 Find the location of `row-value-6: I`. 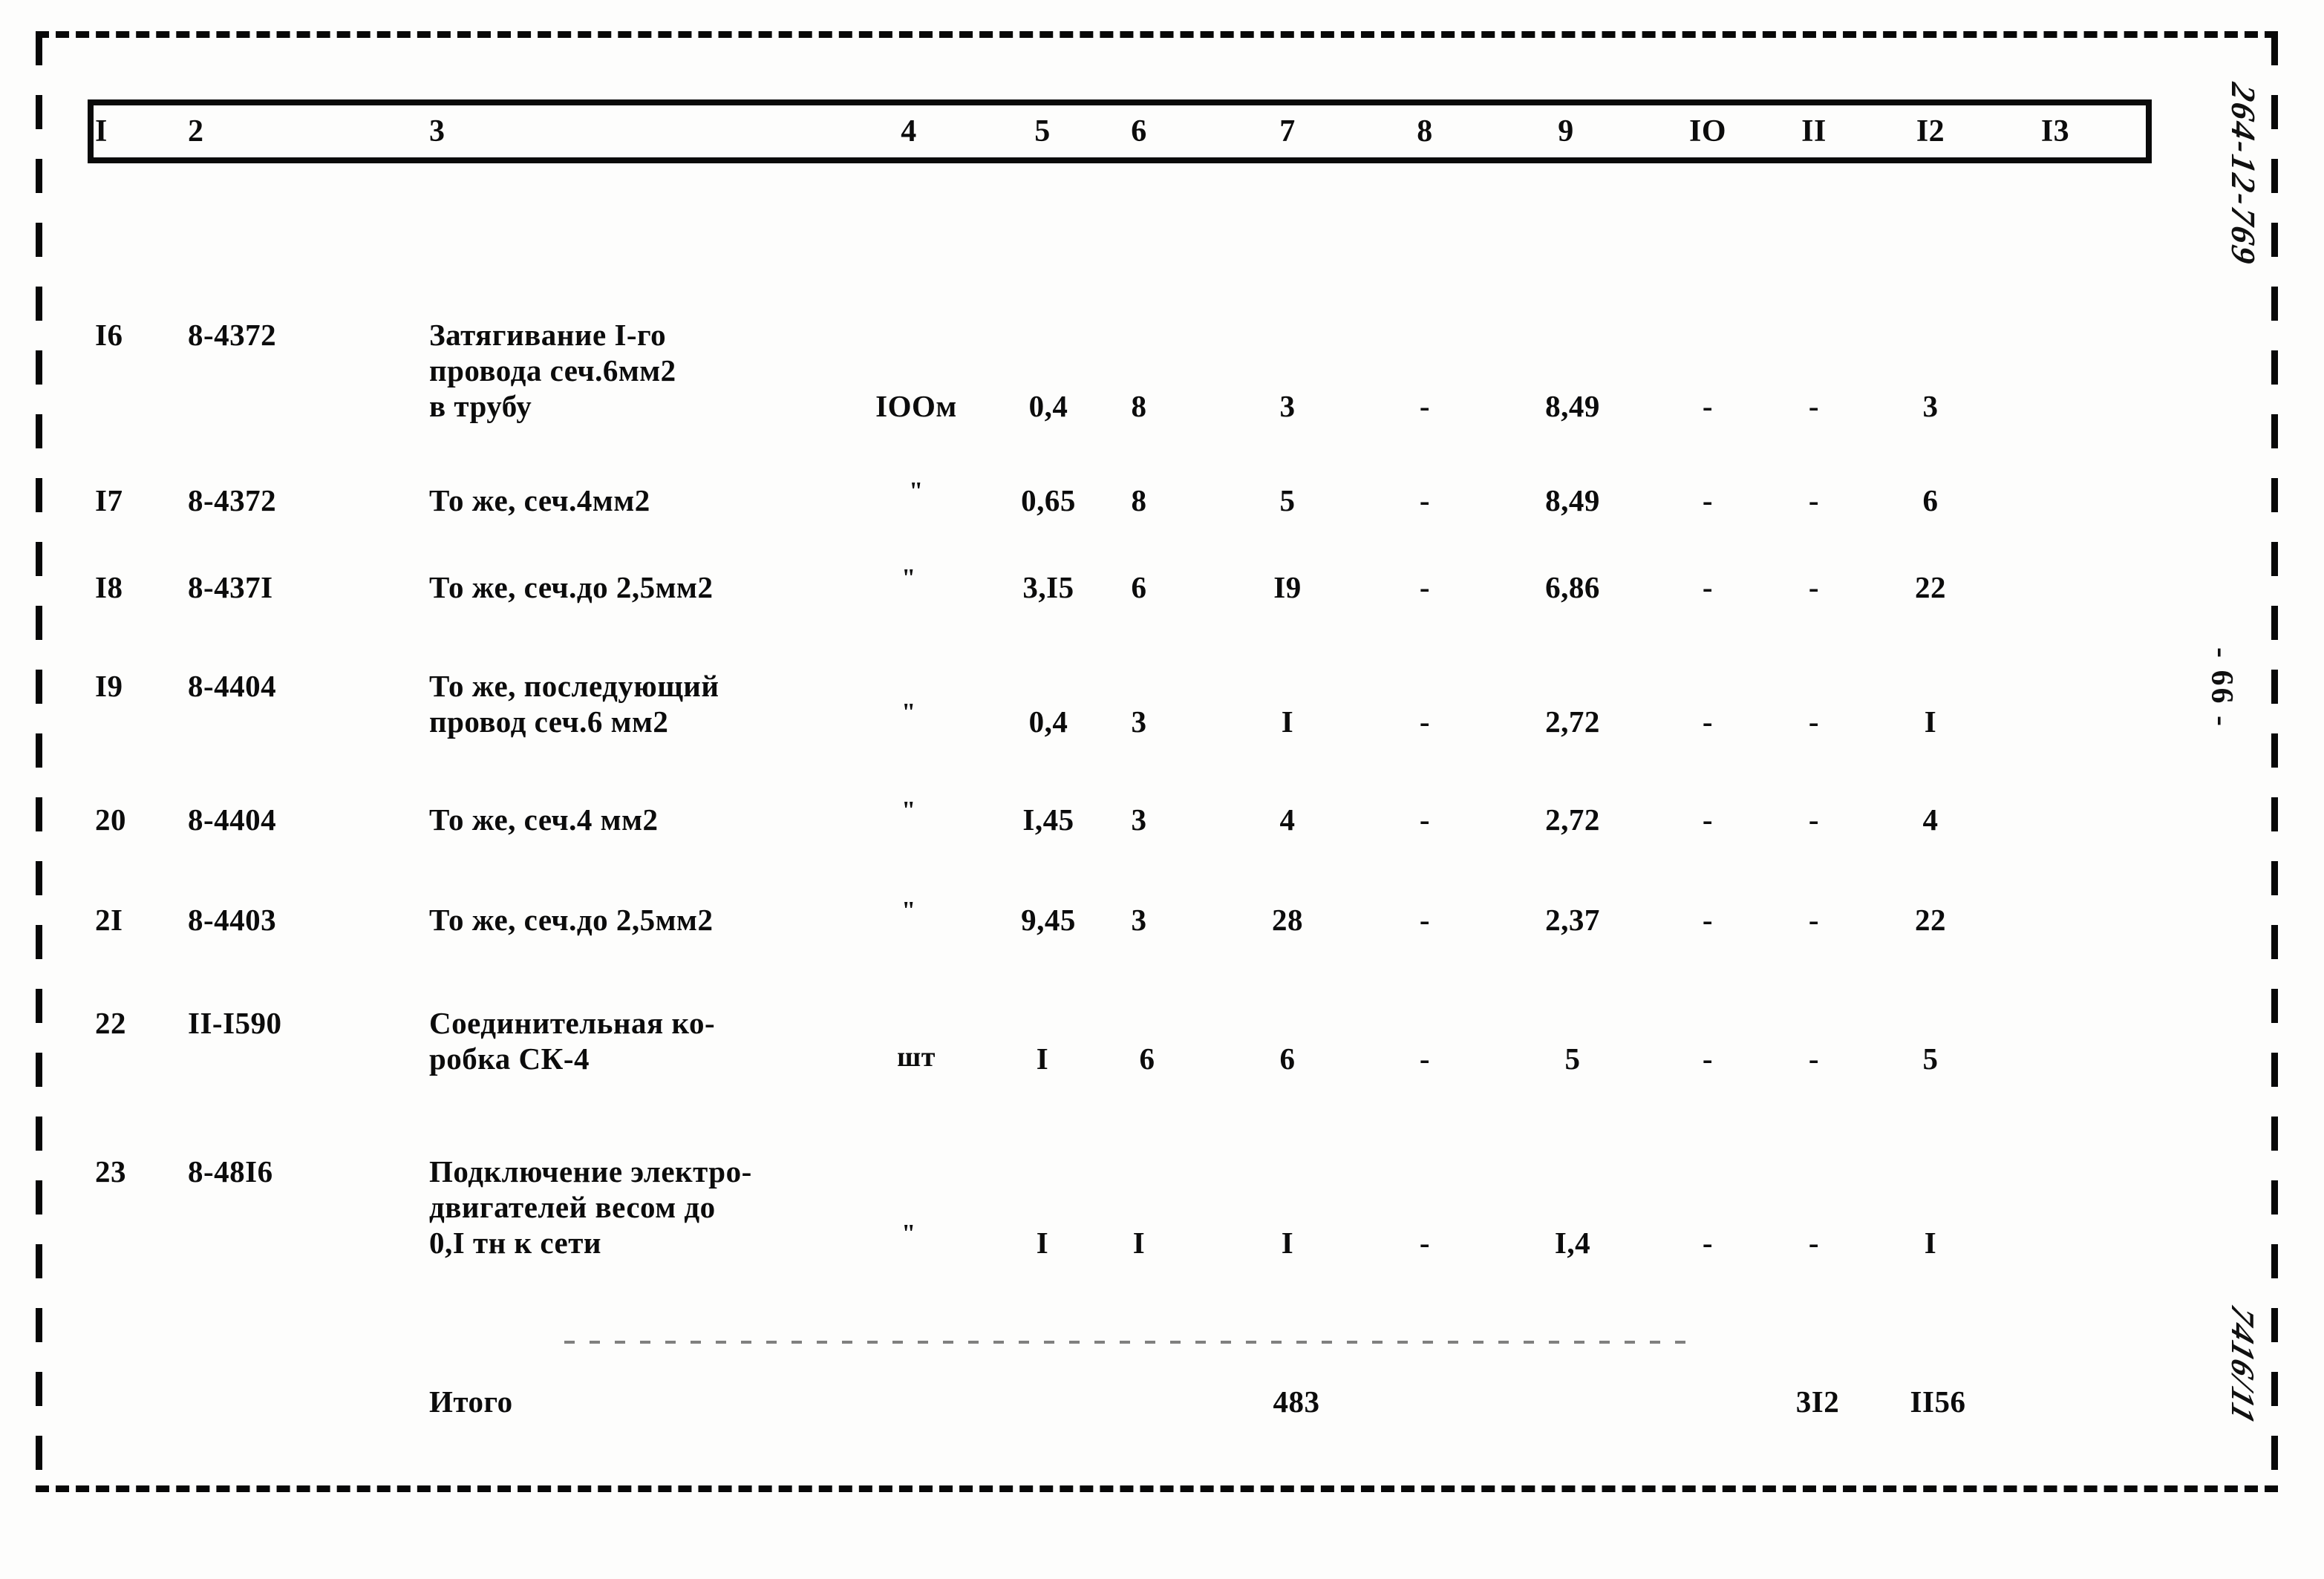

row-value-6: I is located at coordinates (1139, 1243).